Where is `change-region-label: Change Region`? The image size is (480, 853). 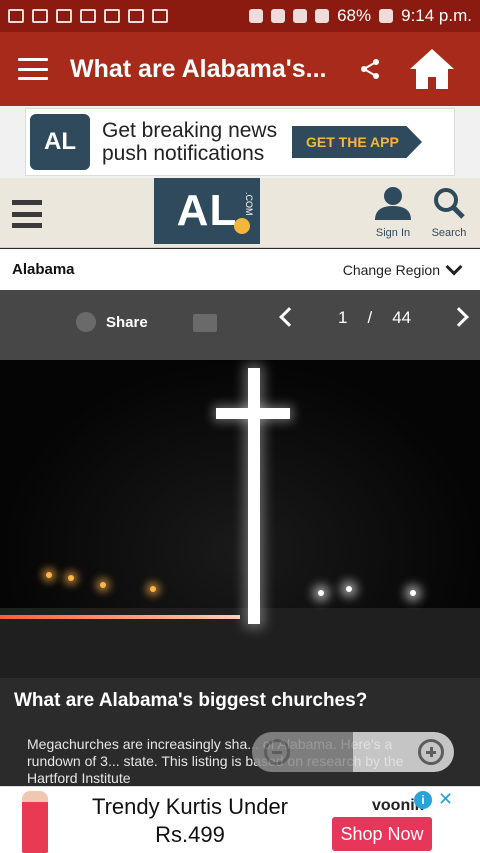 change-region-label: Change Region is located at coordinates (391, 269).